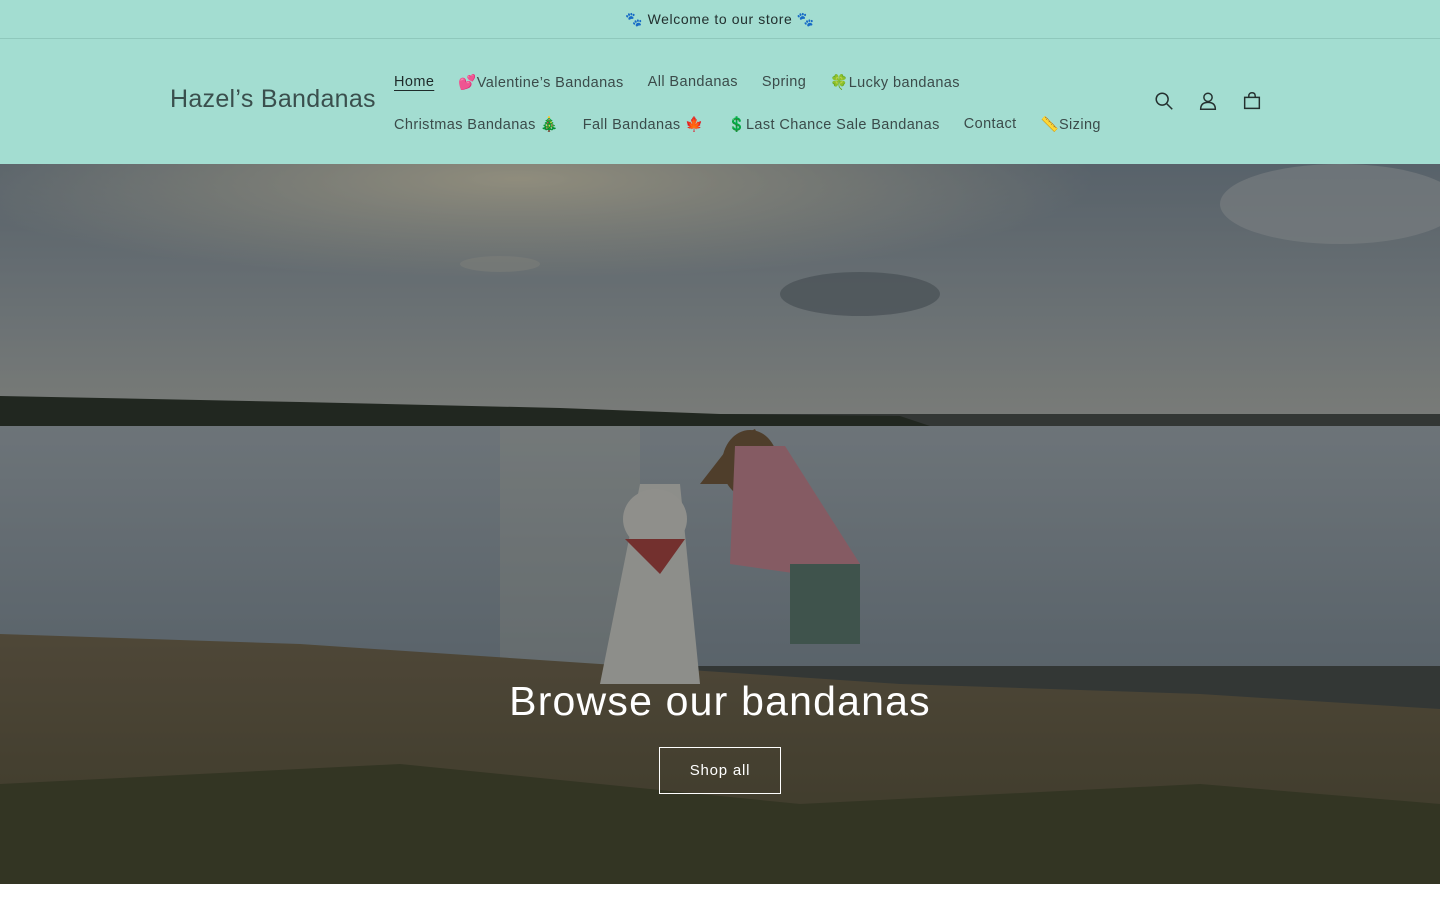 Image resolution: width=1440 pixels, height=900 pixels. I want to click on nav-link-spring: Spring, so click(784, 82).